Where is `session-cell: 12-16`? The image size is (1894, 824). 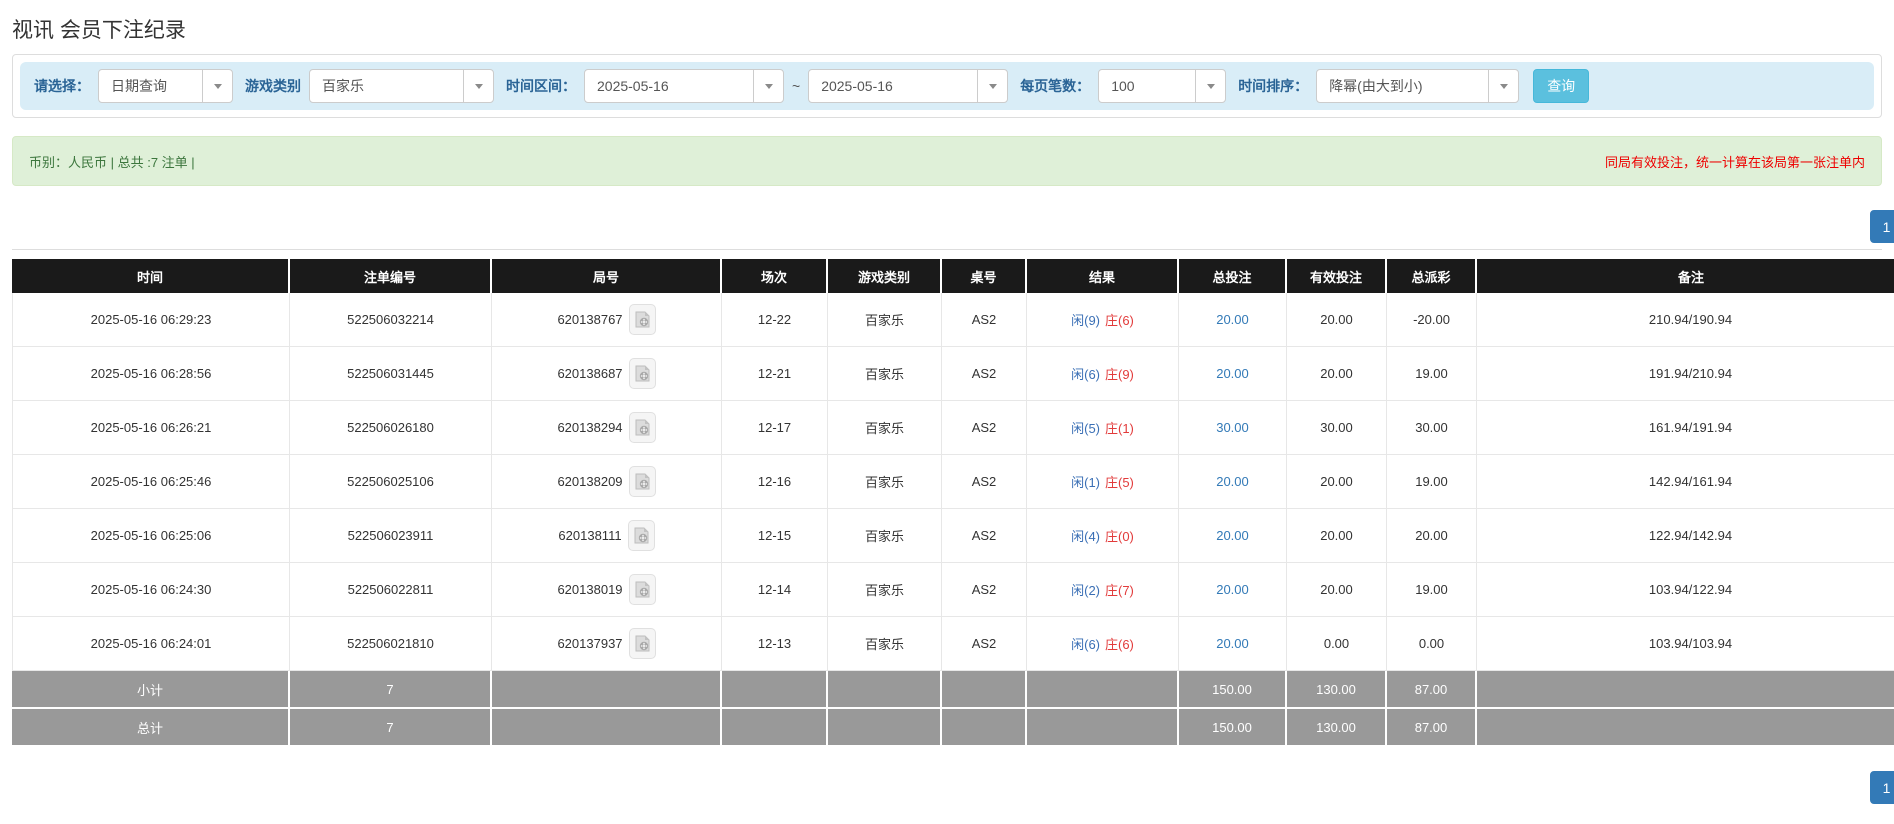
session-cell: 12-16 is located at coordinates (775, 482).